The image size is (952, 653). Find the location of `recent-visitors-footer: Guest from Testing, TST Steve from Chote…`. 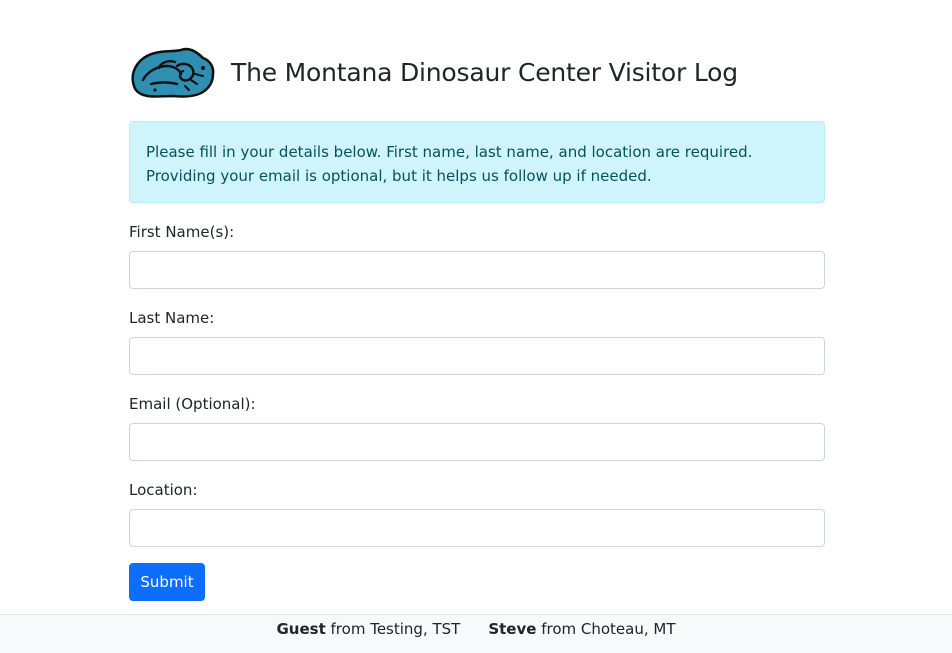

recent-visitors-footer: Guest from Testing, TST Steve from Chote… is located at coordinates (476, 633).